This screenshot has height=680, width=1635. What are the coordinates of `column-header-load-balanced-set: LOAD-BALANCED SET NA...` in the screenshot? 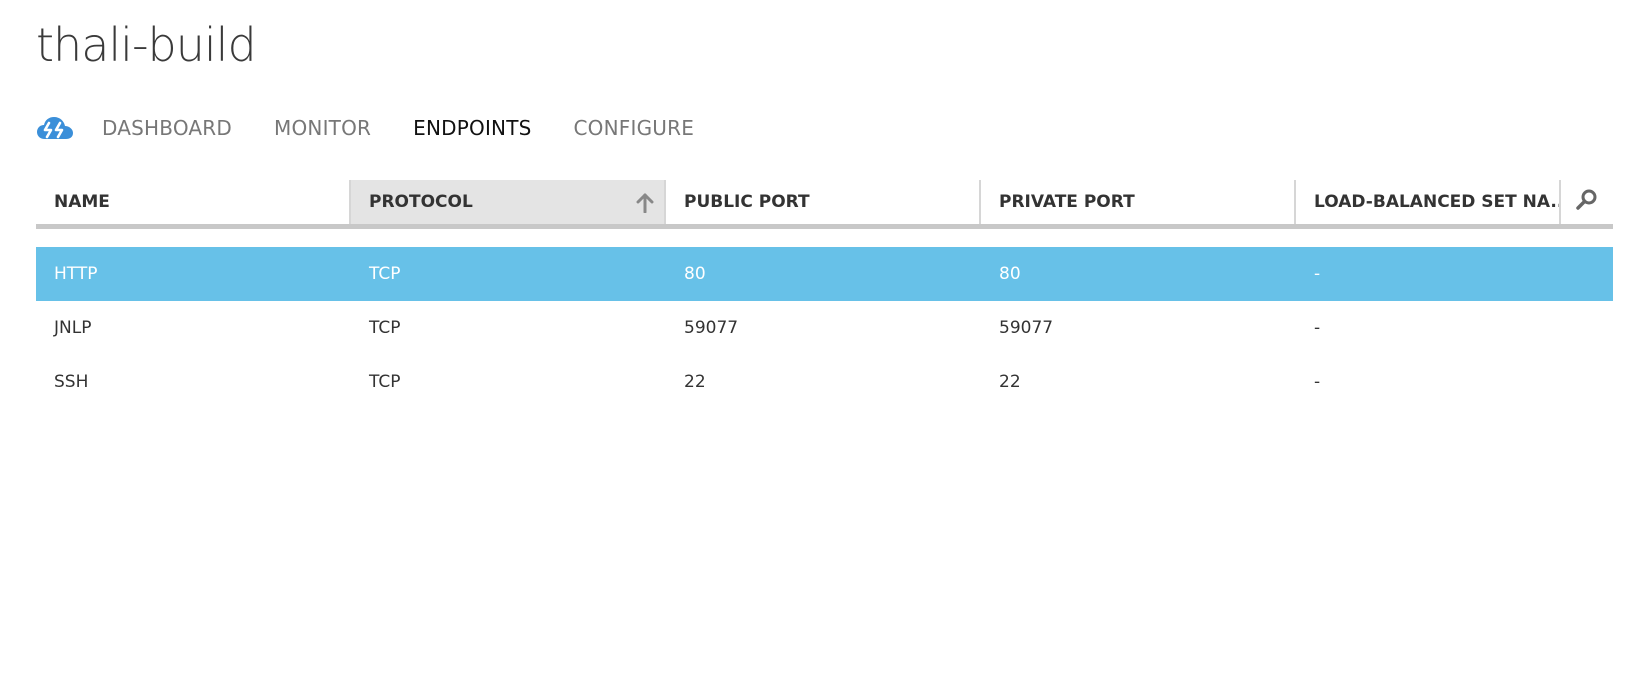 It's located at (1428, 202).